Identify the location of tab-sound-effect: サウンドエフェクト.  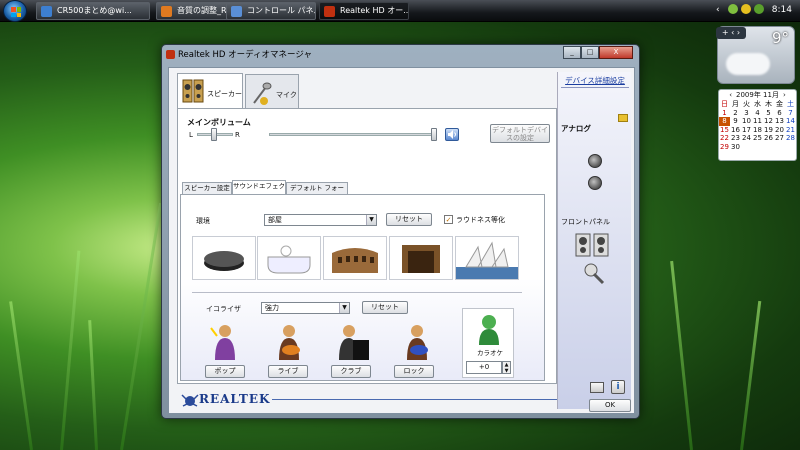
(259, 190).